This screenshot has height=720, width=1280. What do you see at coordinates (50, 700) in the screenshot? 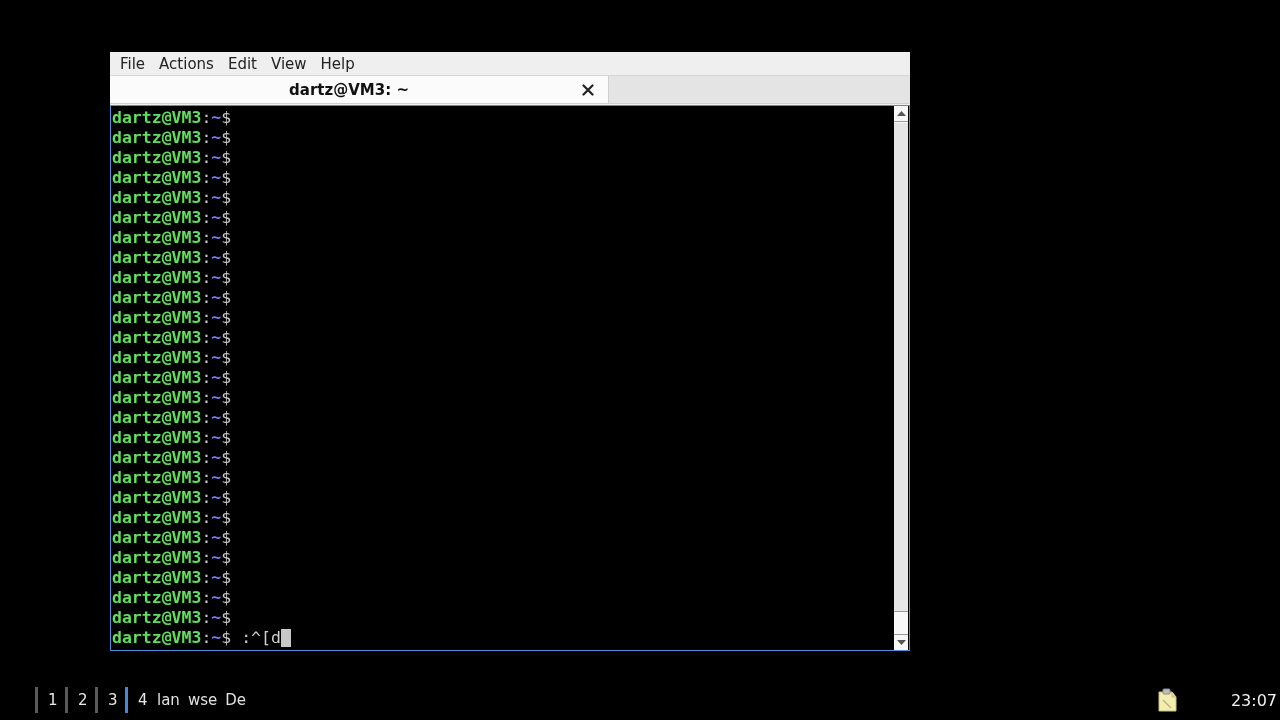
I see `workspace-button: 1` at bounding box center [50, 700].